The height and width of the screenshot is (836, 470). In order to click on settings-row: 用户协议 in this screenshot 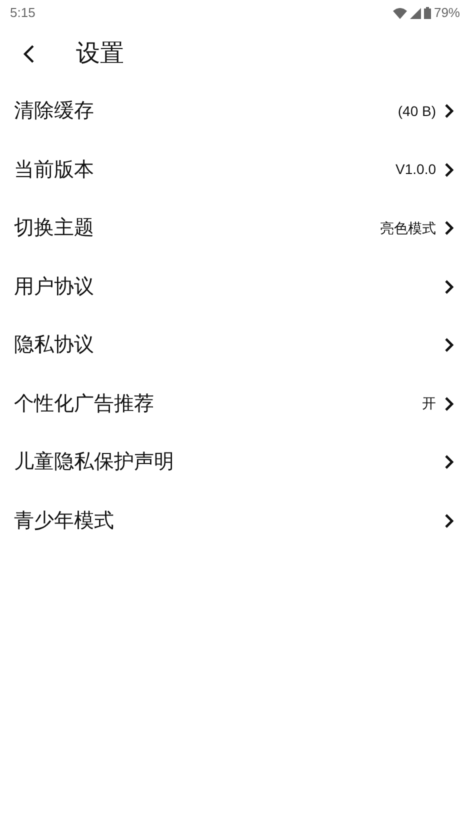, I will do `click(235, 287)`.